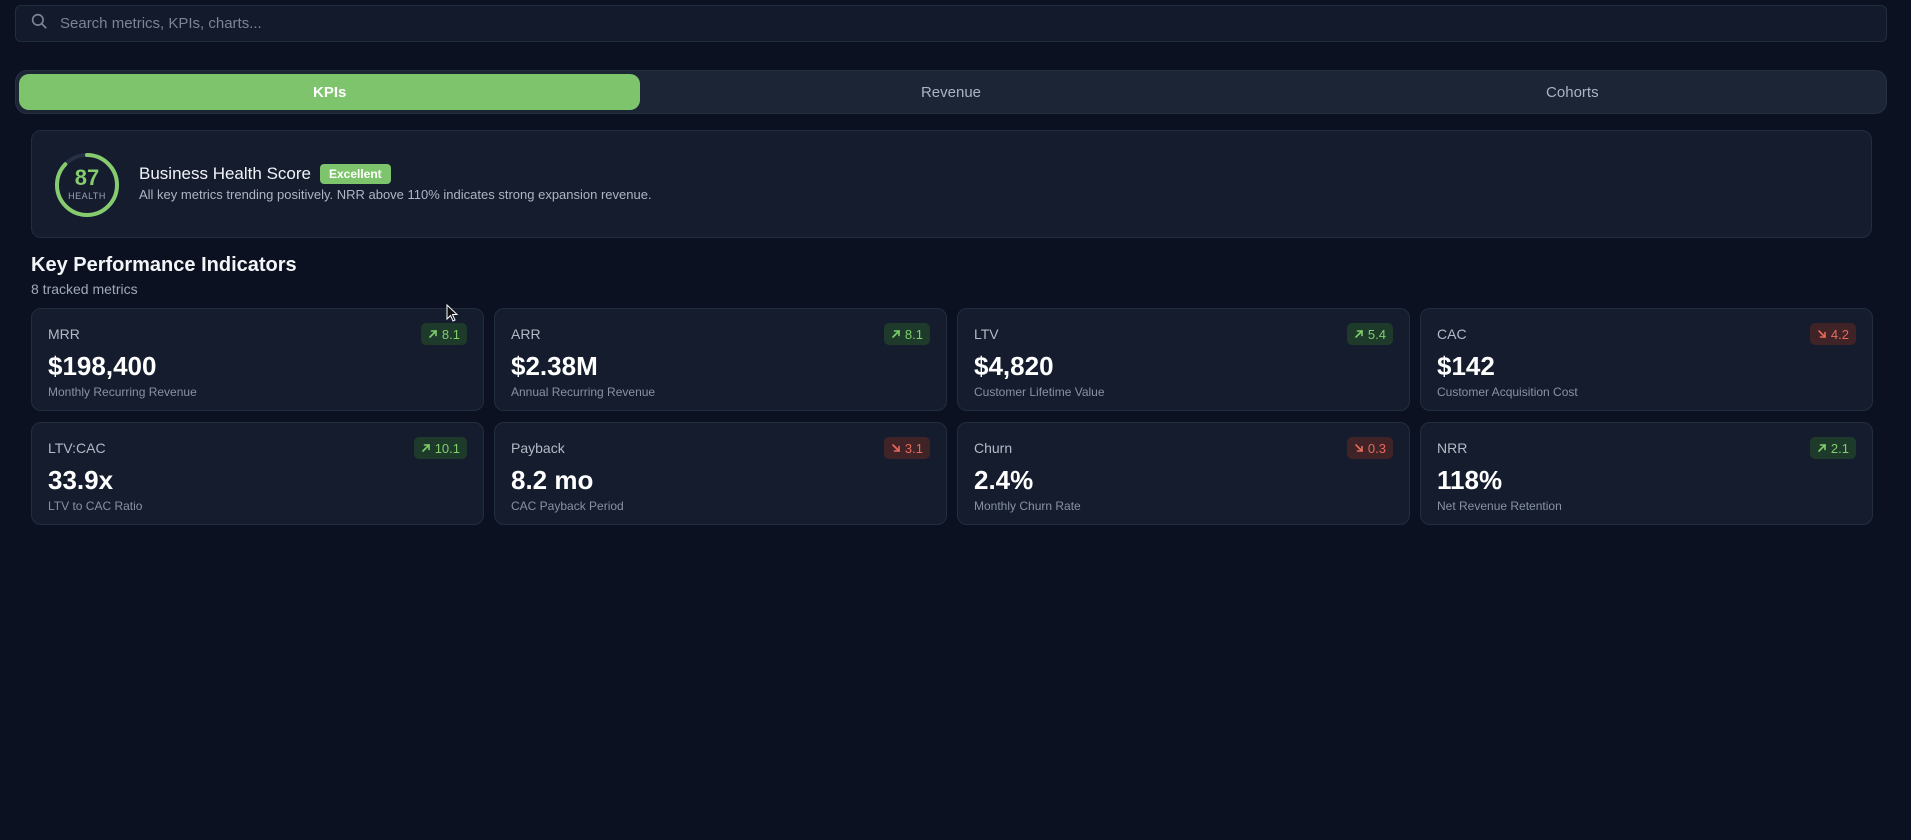 The image size is (1911, 840). I want to click on kpi-delta-badge: 3.1, so click(906, 448).